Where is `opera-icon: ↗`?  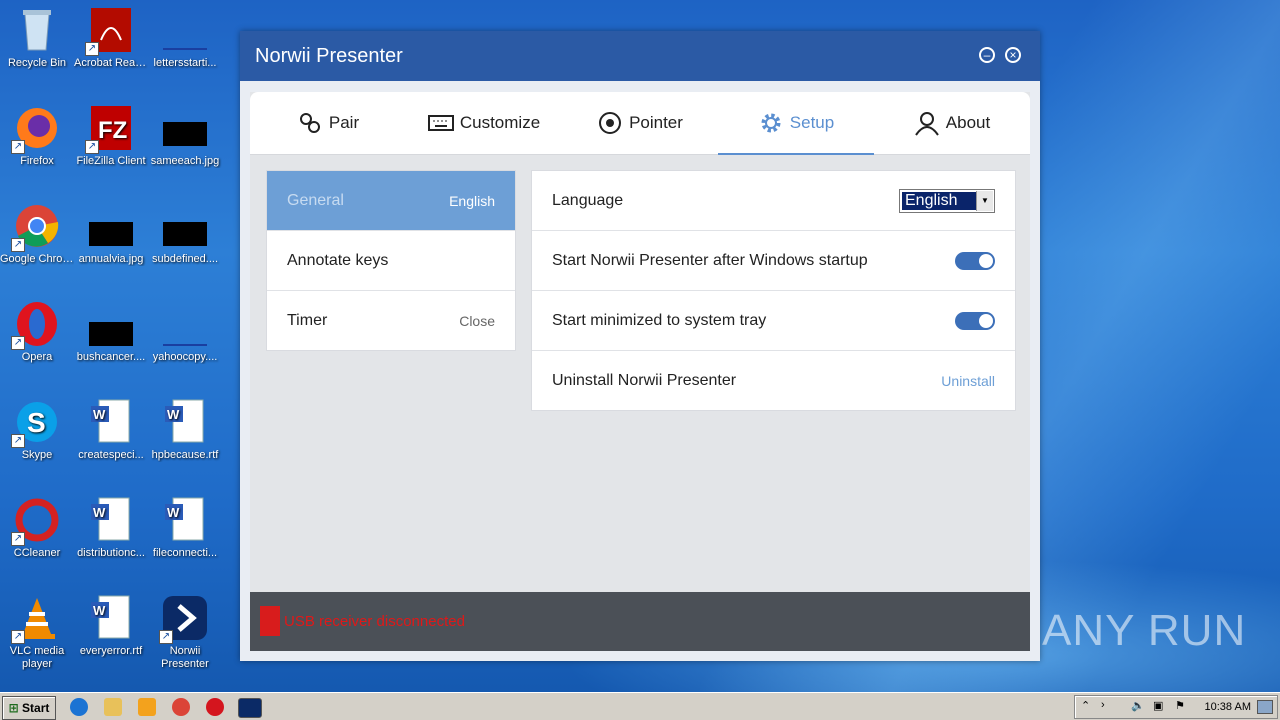
opera-icon: ↗ is located at coordinates (36, 325).